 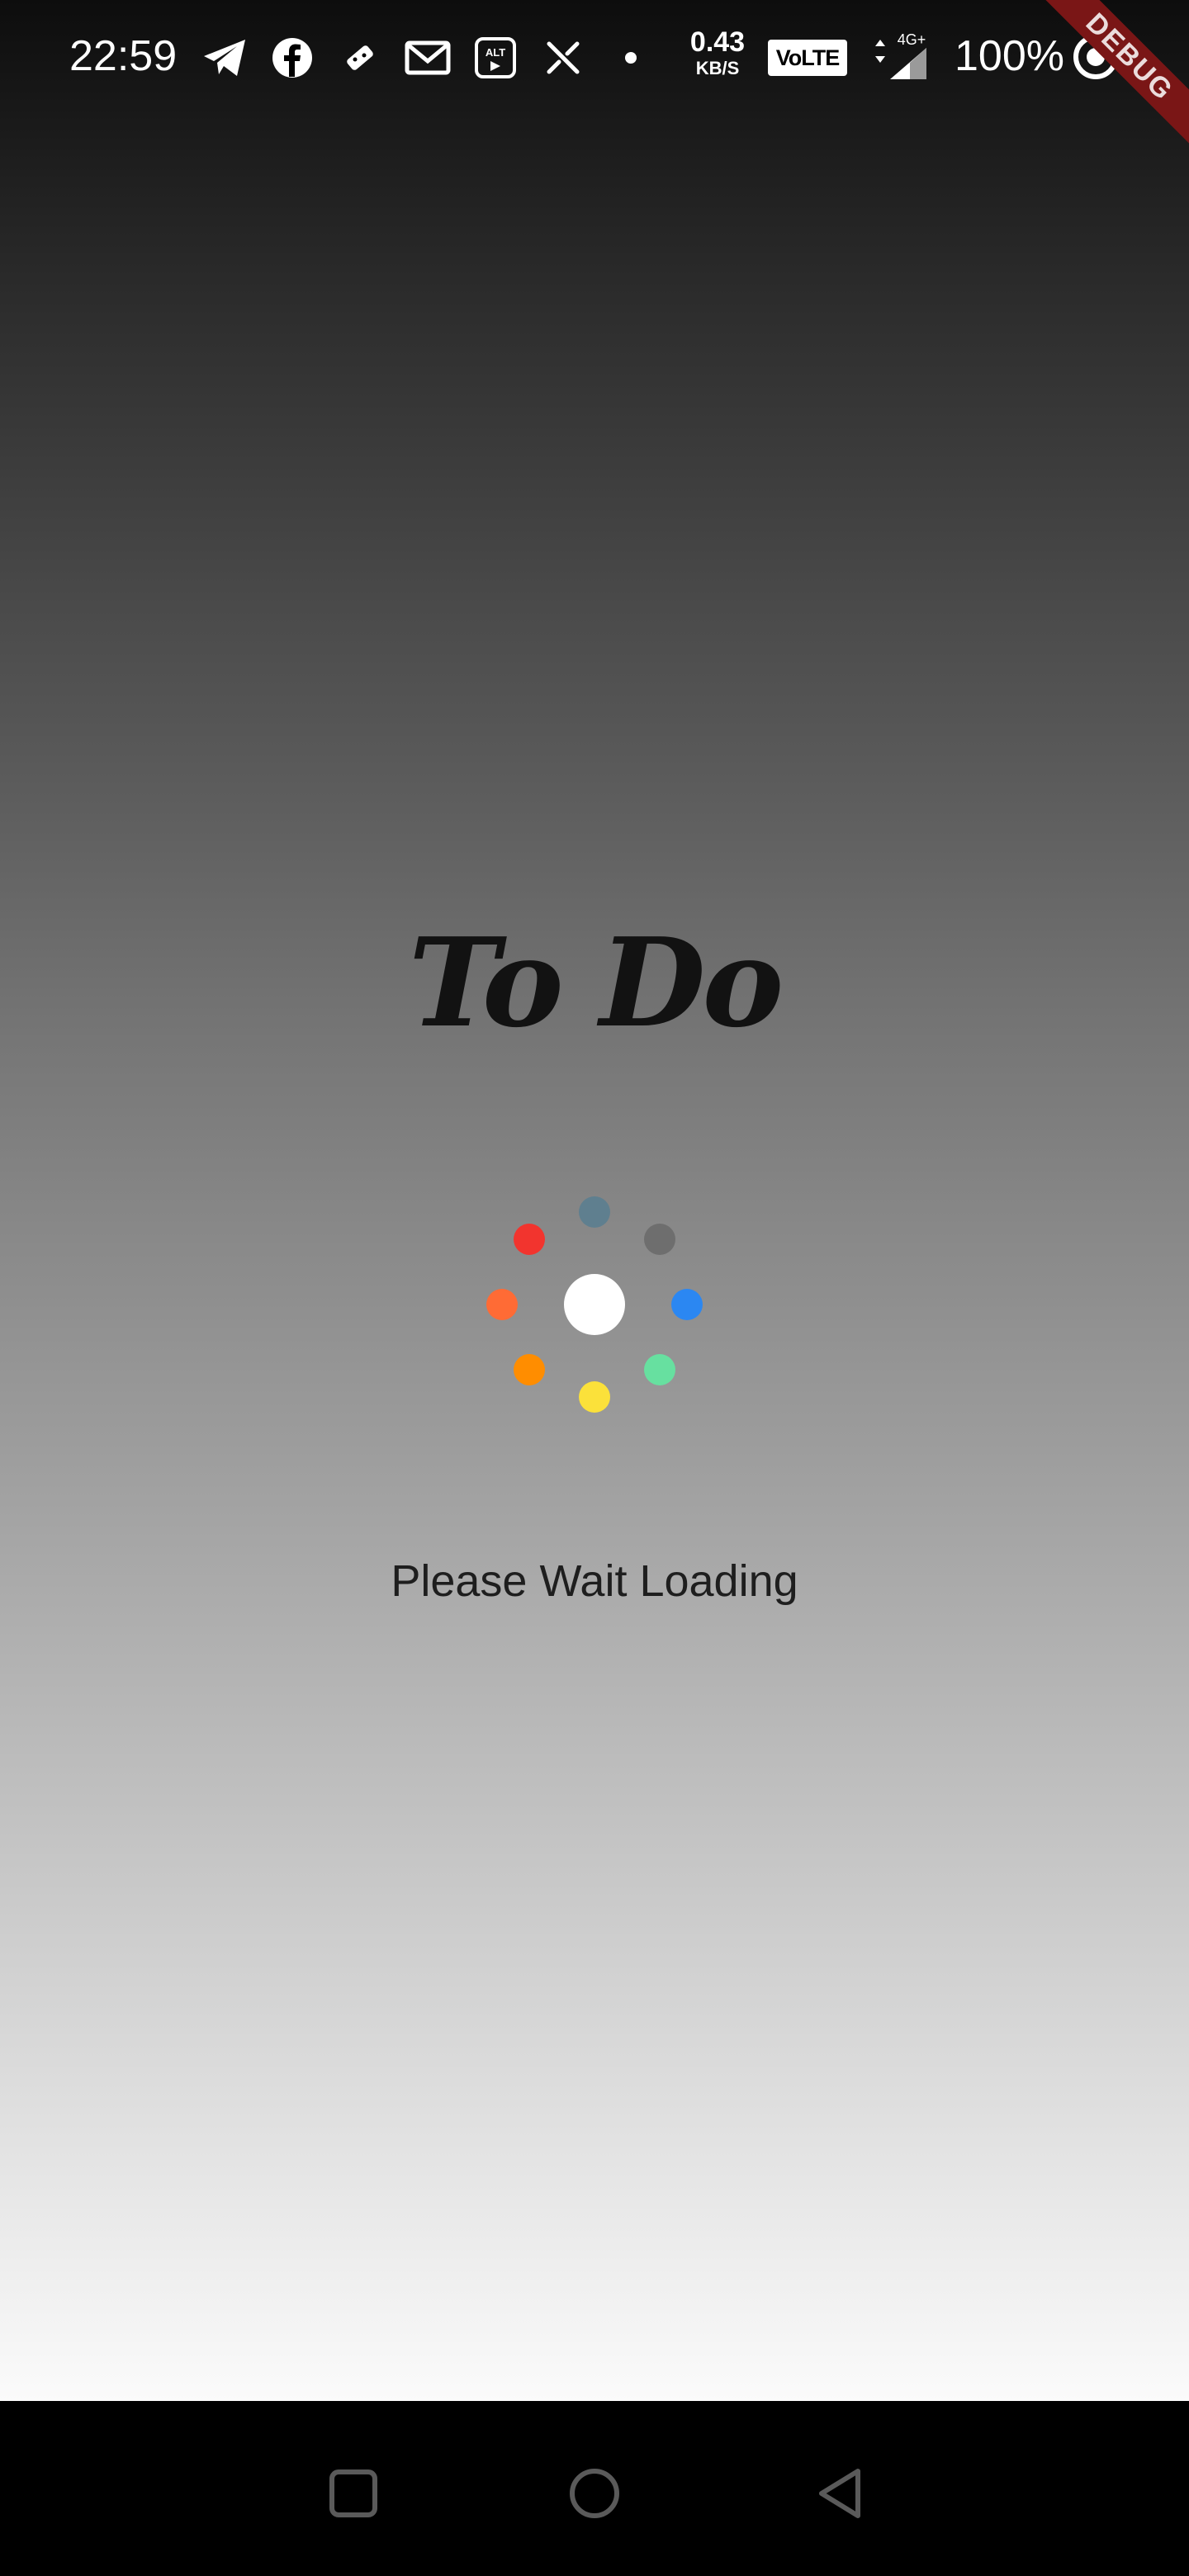 I want to click on alt-balaji-icon: ALT, so click(x=495, y=58).